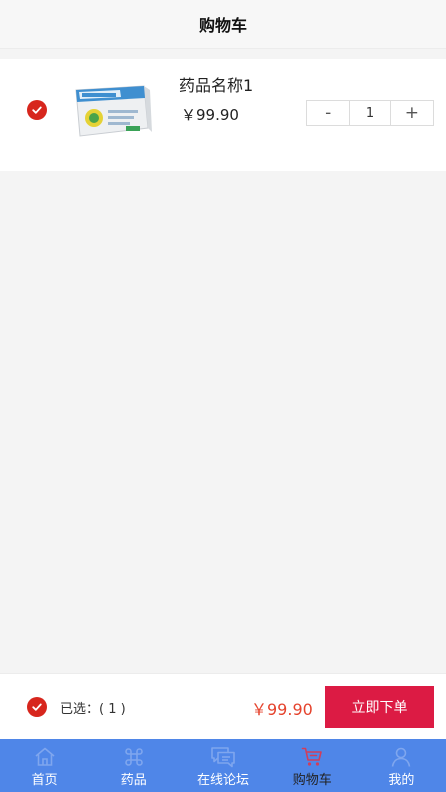 The width and height of the screenshot is (446, 792). Describe the element at coordinates (93, 709) in the screenshot. I see `selected-count: 已选：( 1 )` at that location.